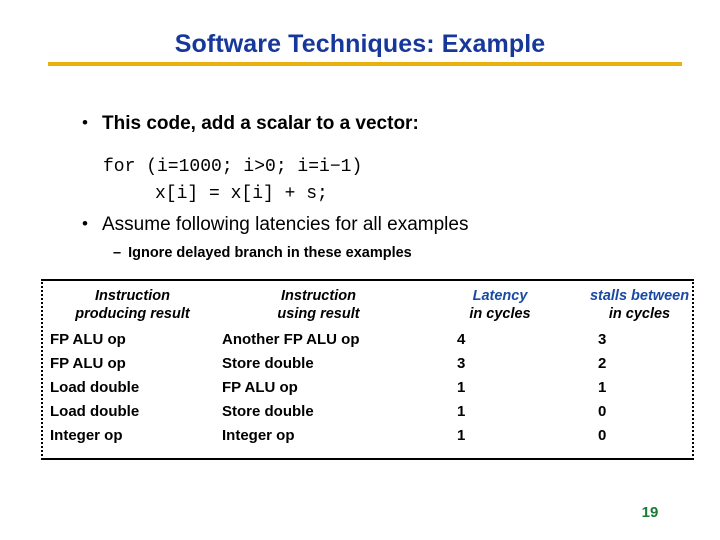  I want to click on cell-using: Another FP ALU op, so click(291, 340).